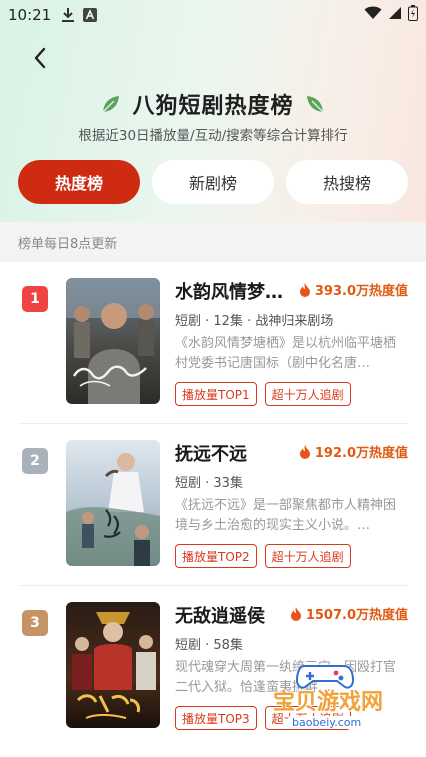  Describe the element at coordinates (216, 718) in the screenshot. I see `tag-badge: 播放量TOP3` at that location.